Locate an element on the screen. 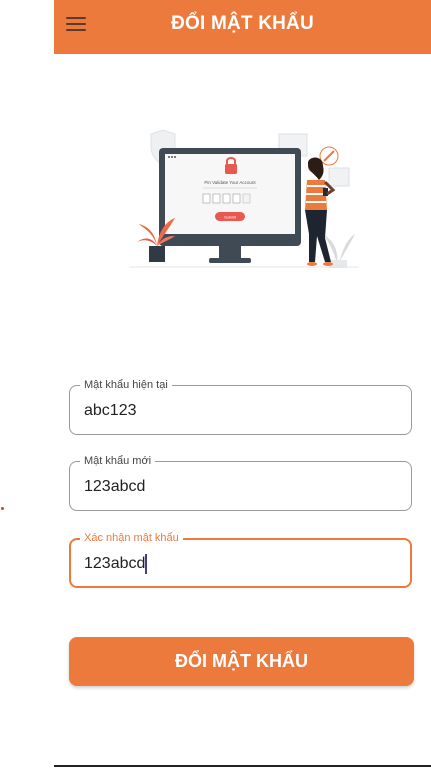  app-bar: ĐỔI MẬT KHẨU is located at coordinates (242, 27).